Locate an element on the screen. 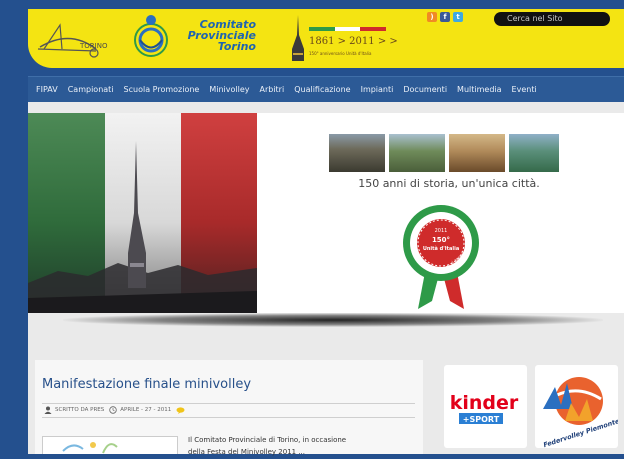  torino-logo-text: TORINO is located at coordinates (94, 46).